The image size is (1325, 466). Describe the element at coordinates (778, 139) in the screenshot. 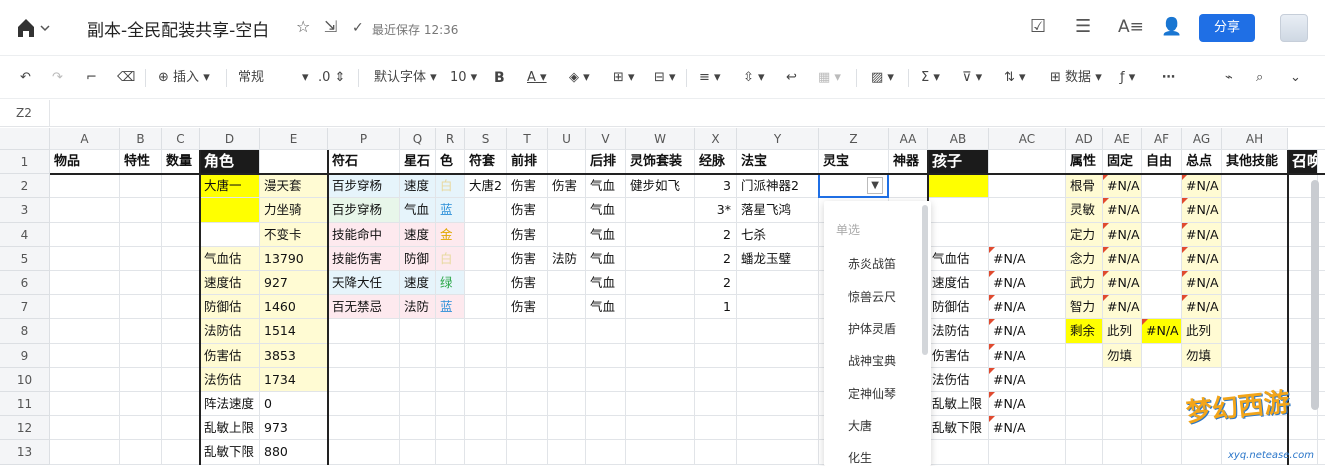

I see `column-header: Y` at that location.